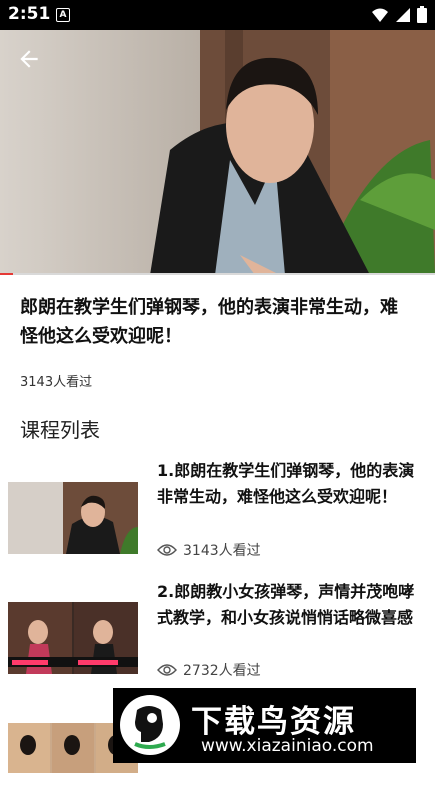 The image size is (435, 808). I want to click on course-item-view-count: 2732人看过, so click(222, 671).